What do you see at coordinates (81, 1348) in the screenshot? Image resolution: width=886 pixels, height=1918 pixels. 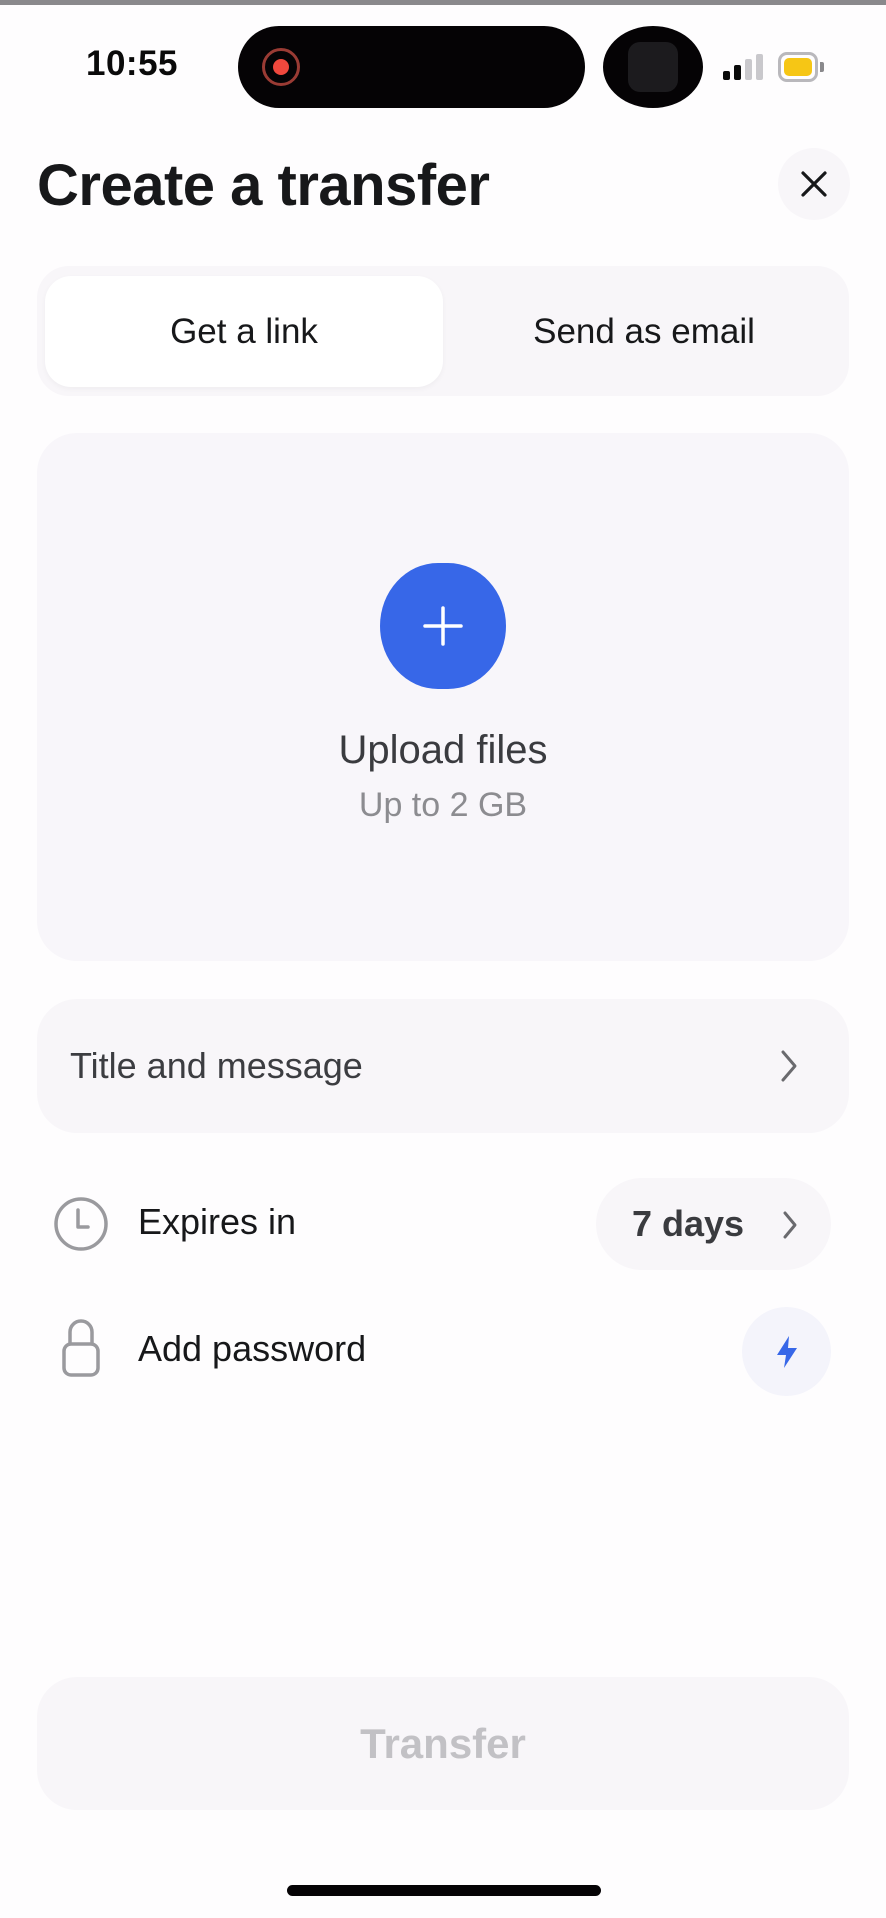 I see `lock-icon` at bounding box center [81, 1348].